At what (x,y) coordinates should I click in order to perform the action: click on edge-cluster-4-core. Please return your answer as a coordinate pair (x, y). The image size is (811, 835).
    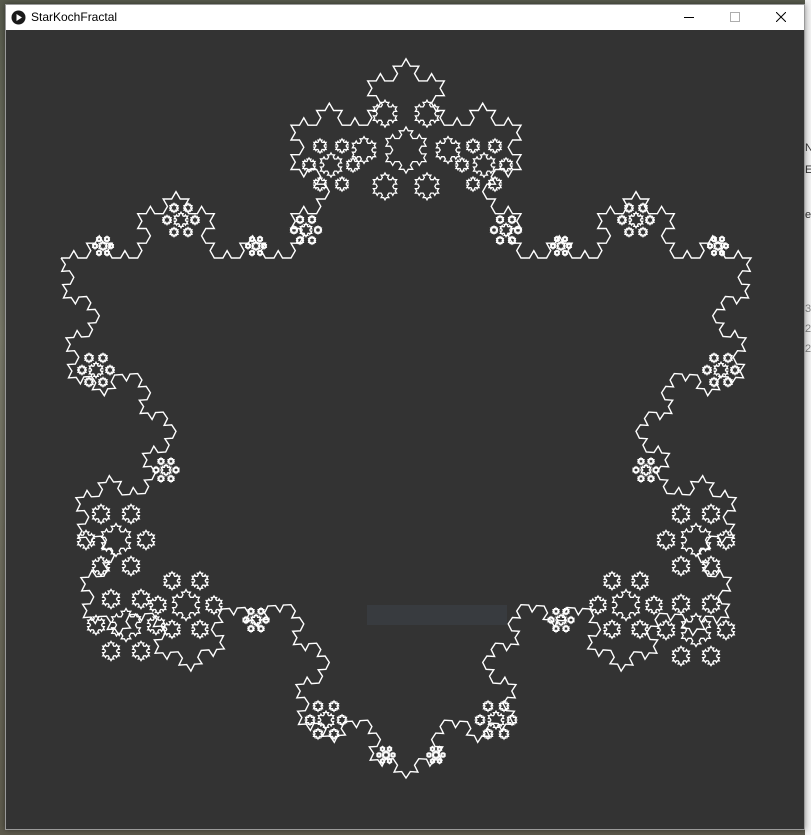
    Looking at the image, I should click on (166, 470).